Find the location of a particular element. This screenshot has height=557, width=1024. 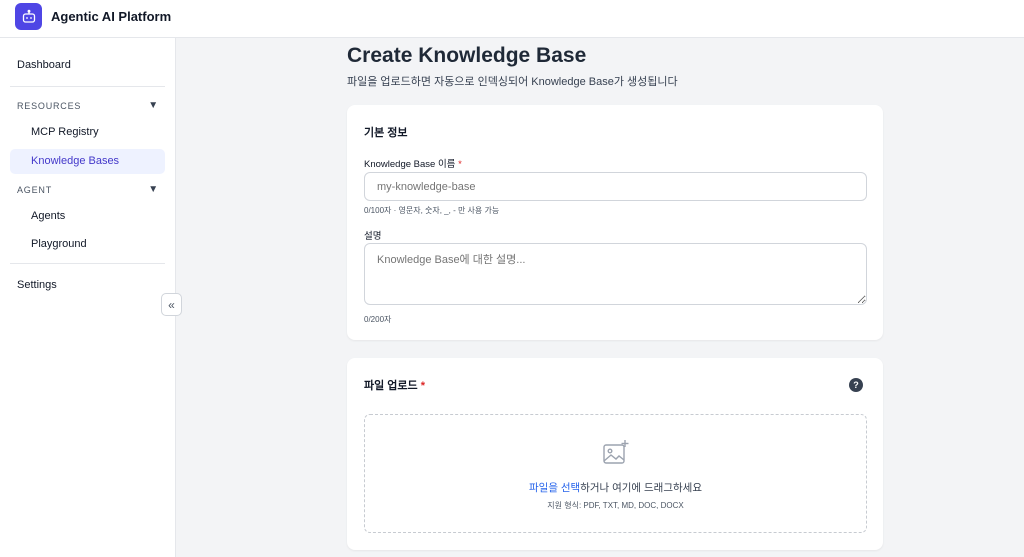

description-label: 설명 is located at coordinates (373, 236).